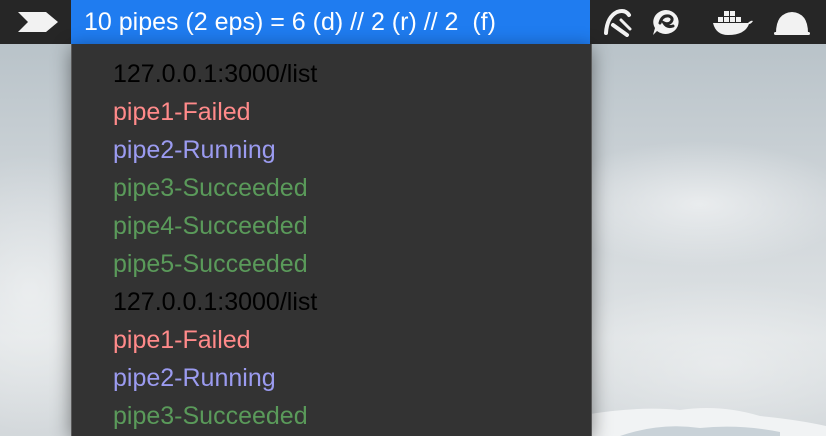 The width and height of the screenshot is (826, 436). Describe the element at coordinates (210, 264) in the screenshot. I see `menu-item-pipe: pipe5-Succeeded` at that location.